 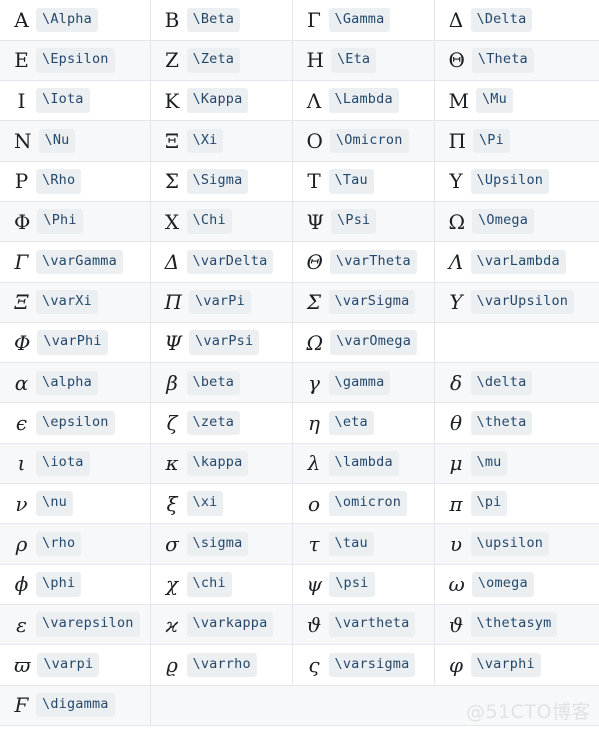 What do you see at coordinates (79, 262) in the screenshot?
I see `symbol-command: \varGamma` at bounding box center [79, 262].